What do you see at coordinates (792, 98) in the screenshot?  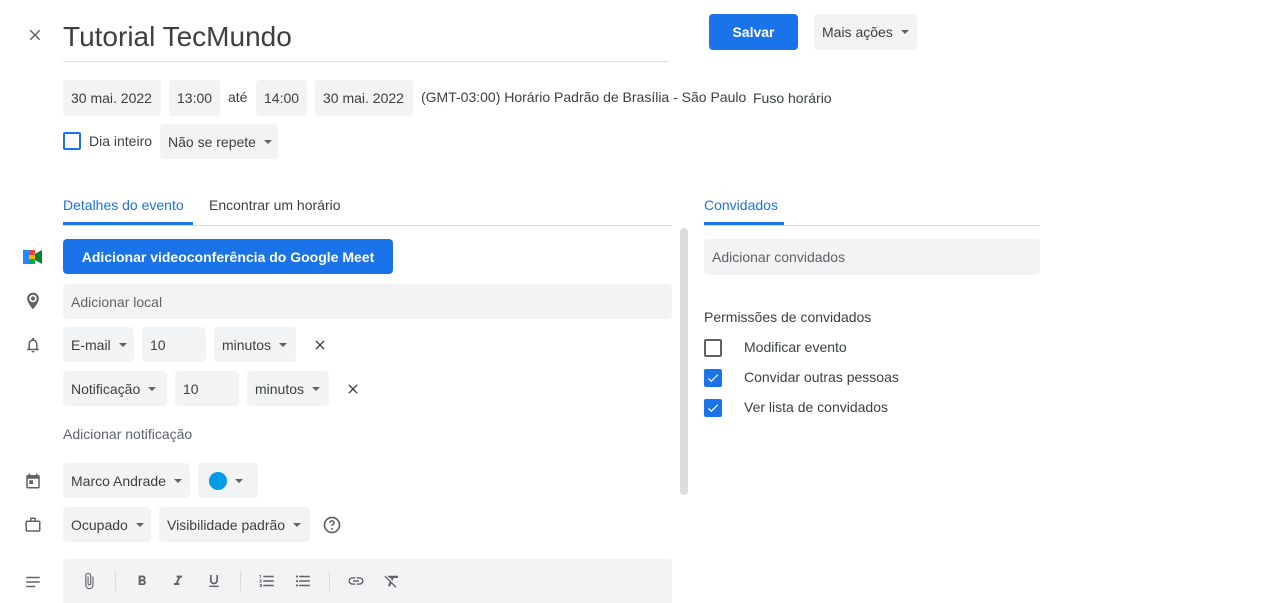 I see `timezone-link: Fuso horário` at bounding box center [792, 98].